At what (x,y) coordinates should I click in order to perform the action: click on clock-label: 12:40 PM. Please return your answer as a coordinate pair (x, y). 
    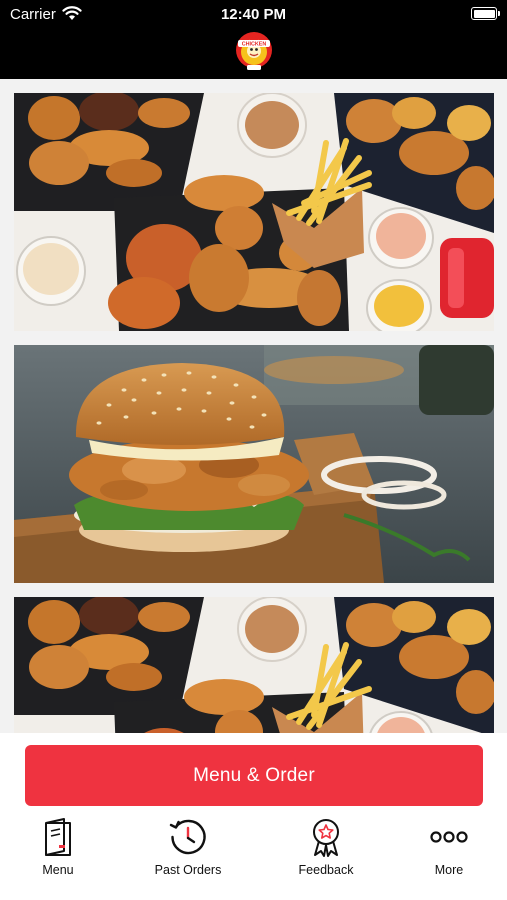
    Looking at the image, I should click on (253, 14).